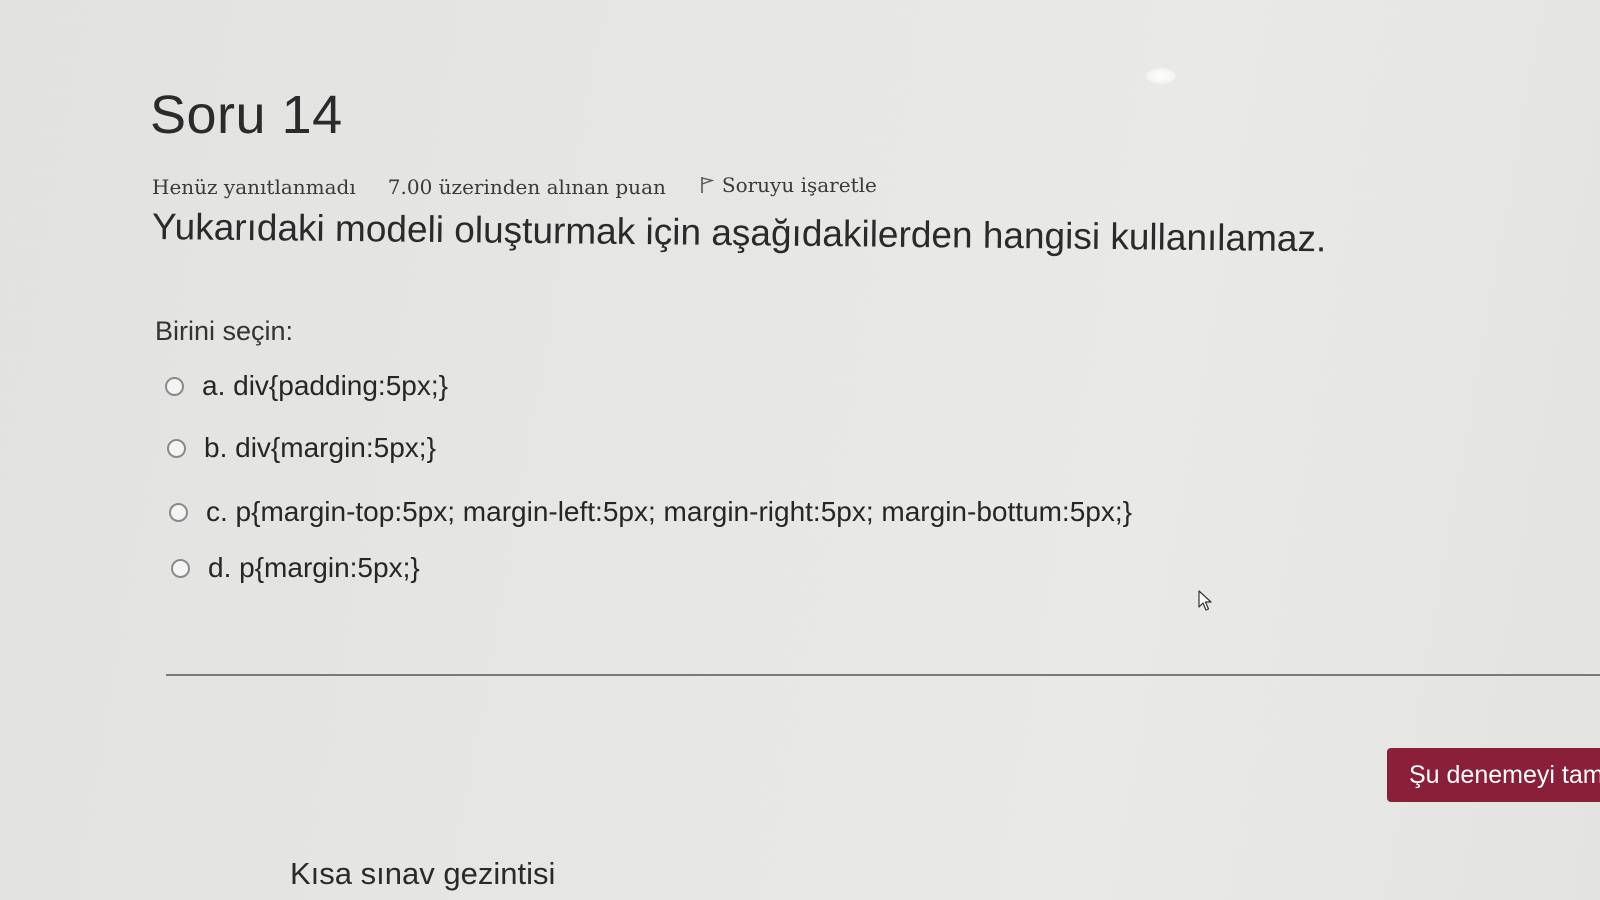 The image size is (1600, 900). I want to click on answer-option-b: b. div{margin:5px;}, so click(301, 448).